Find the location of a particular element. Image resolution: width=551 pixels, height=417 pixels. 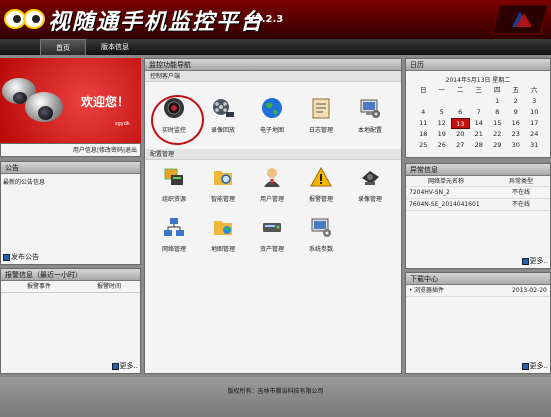

calendar-weekday: 六 is located at coordinates (534, 90).